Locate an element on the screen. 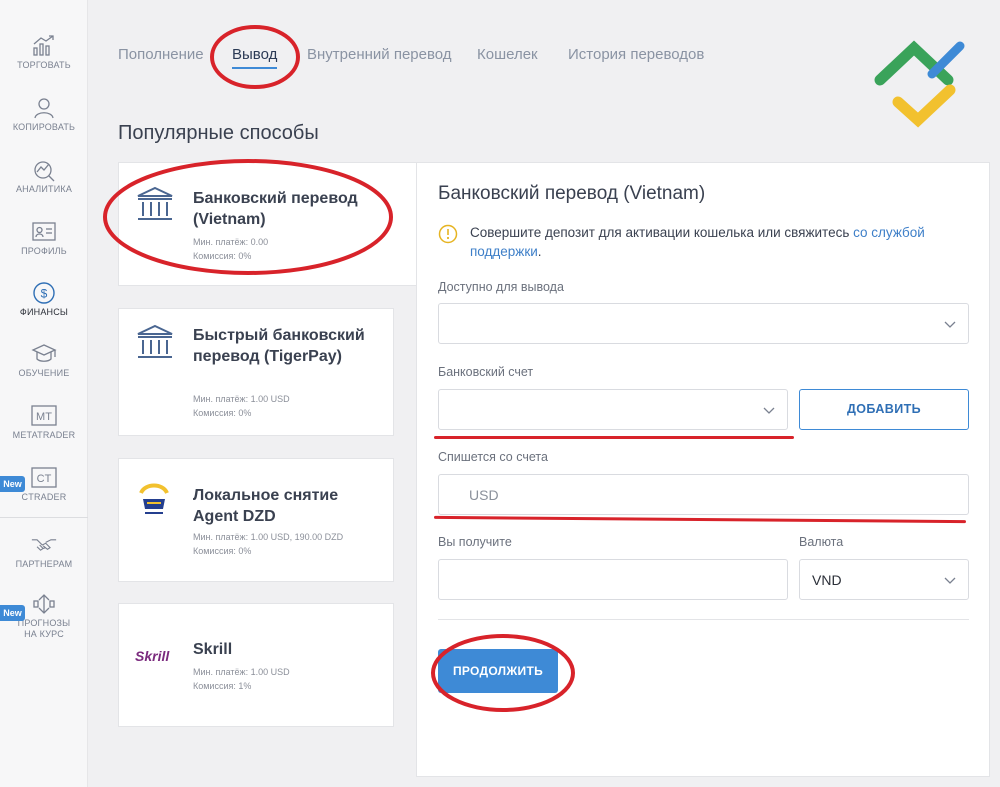 The height and width of the screenshot is (787, 1000). debit-account-field: USD is located at coordinates (703, 494).